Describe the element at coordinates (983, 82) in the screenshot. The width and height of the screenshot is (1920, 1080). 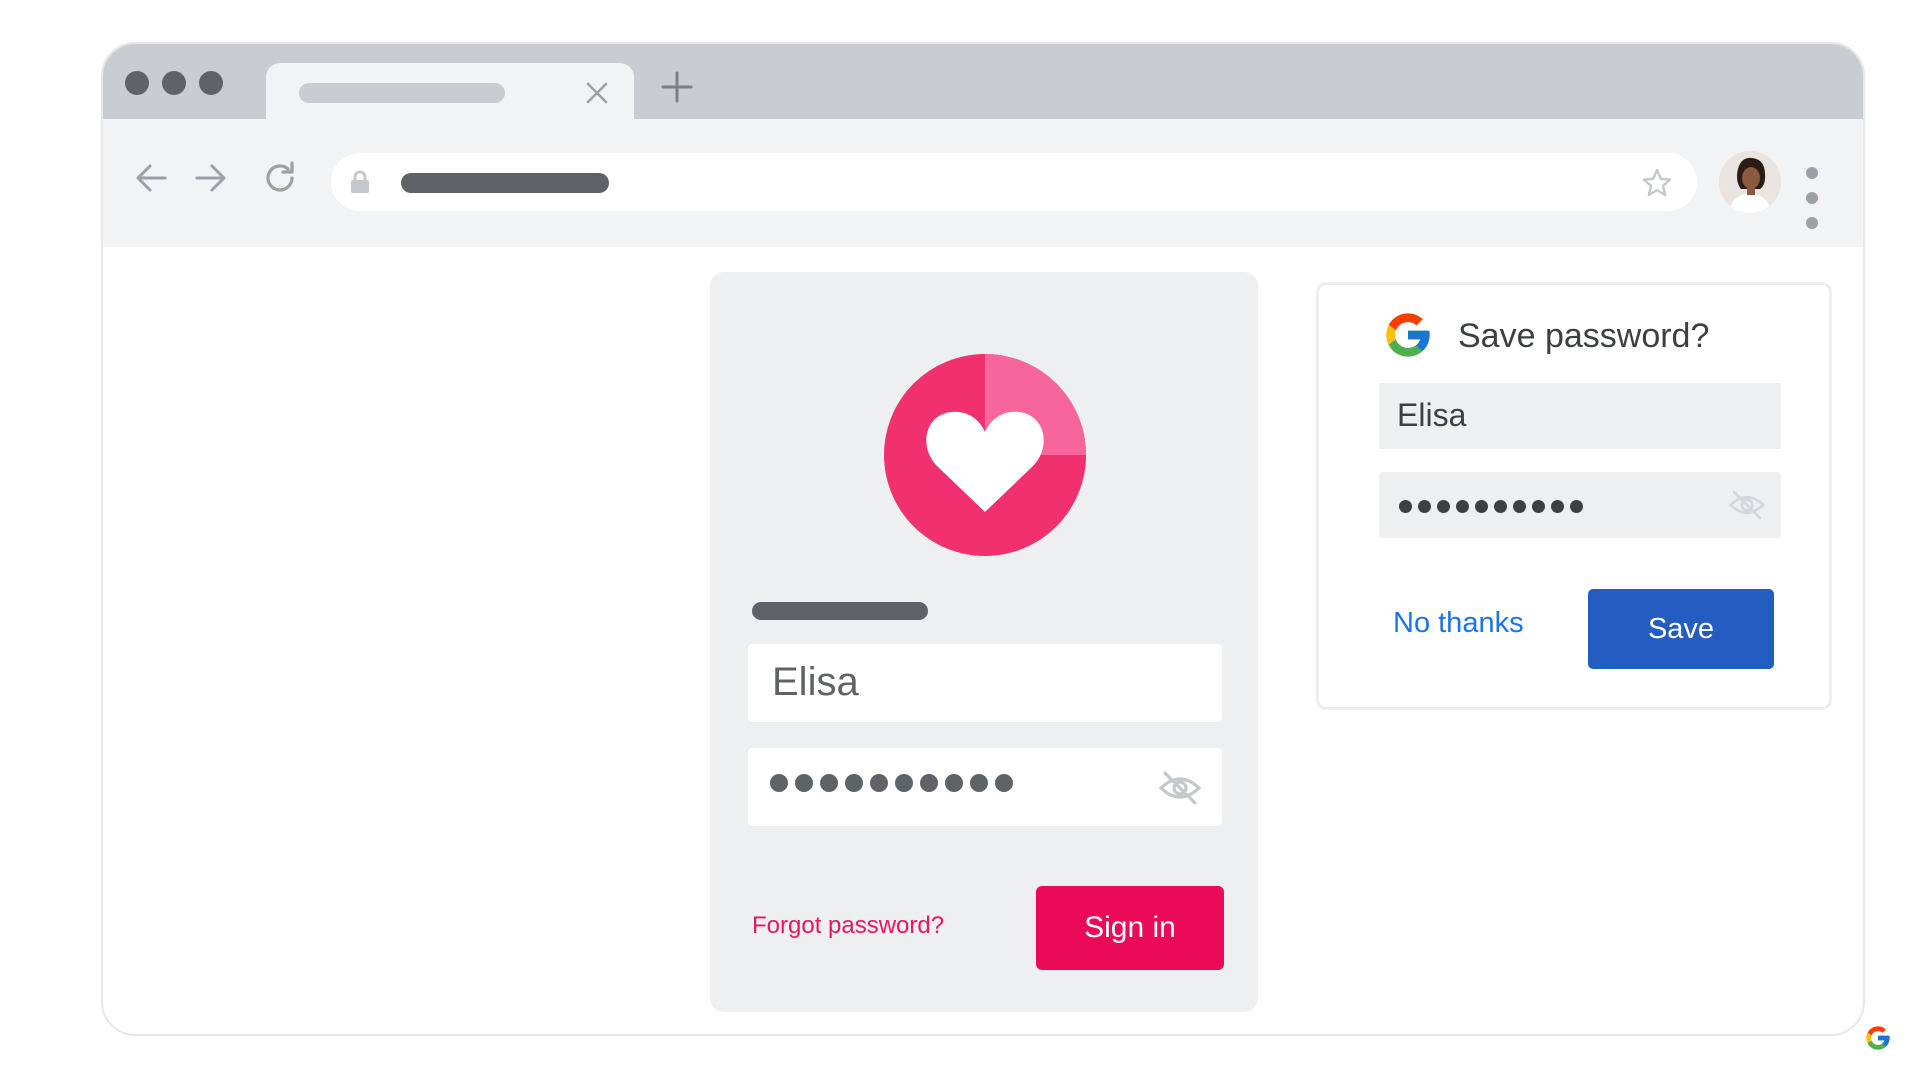
I see `tab-strip` at that location.